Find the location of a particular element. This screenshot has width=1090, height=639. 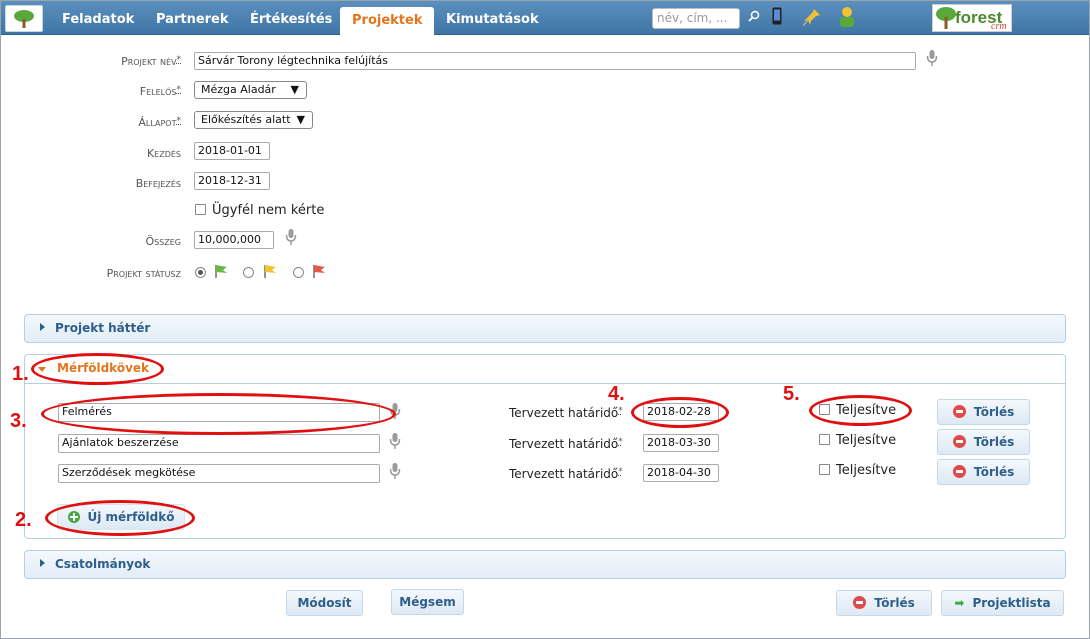

arrow-right-icon: ➡ is located at coordinates (959, 603).